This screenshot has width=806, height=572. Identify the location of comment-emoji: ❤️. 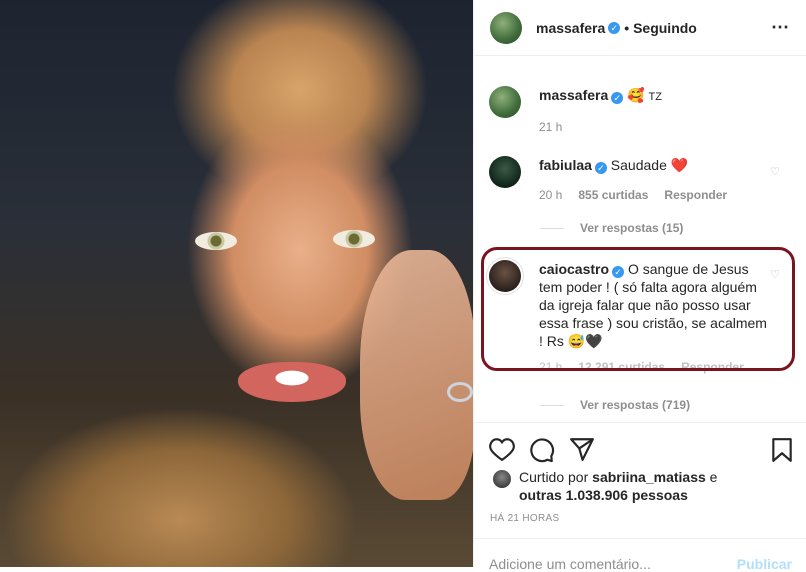
(679, 165).